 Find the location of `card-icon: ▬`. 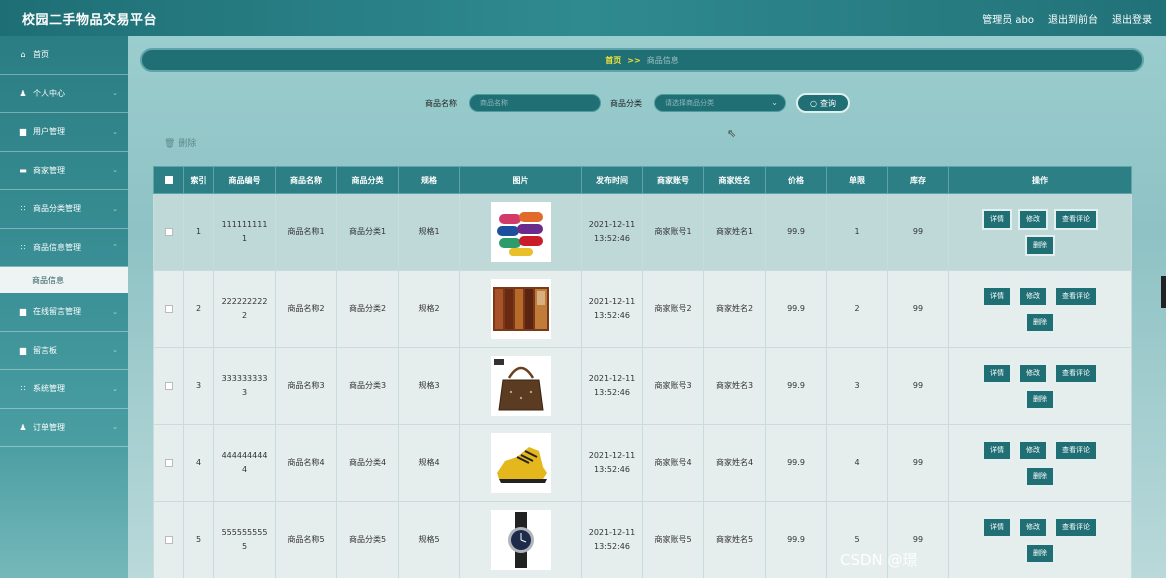

card-icon: ▬ is located at coordinates (23, 170).